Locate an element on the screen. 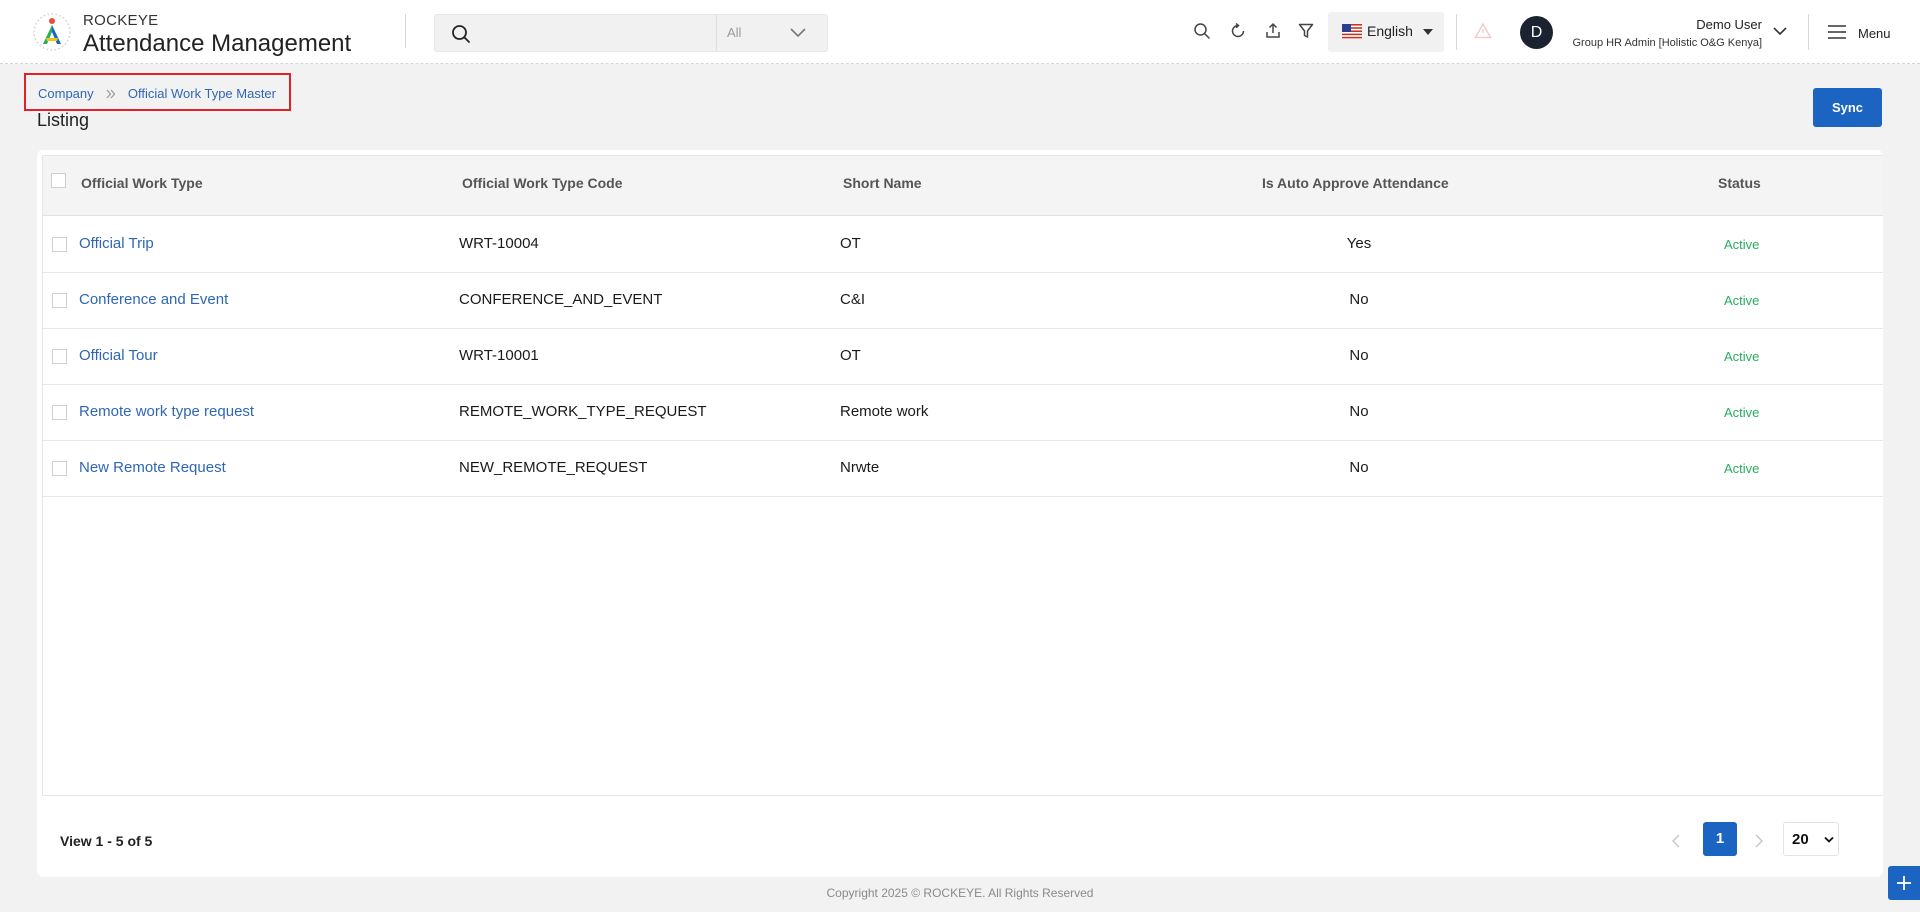  language-selector: English is located at coordinates (1386, 32).